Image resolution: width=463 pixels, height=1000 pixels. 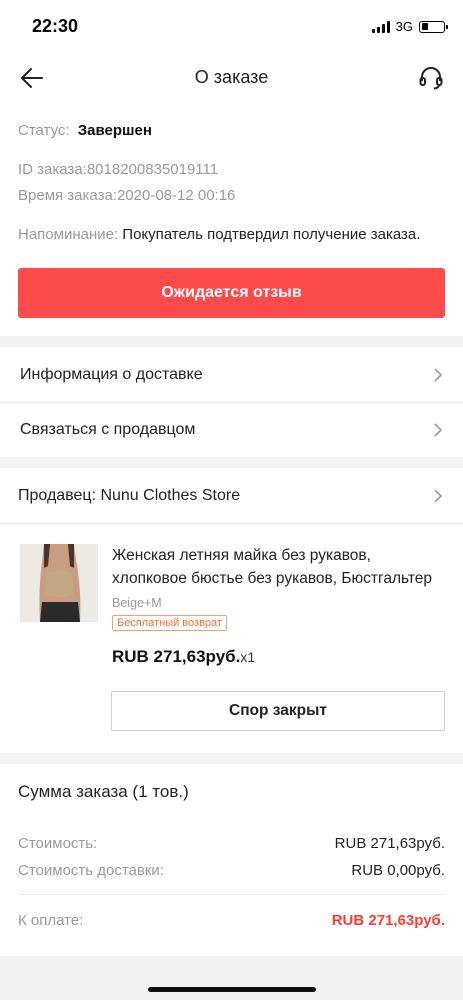 What do you see at coordinates (404, 26) in the screenshot?
I see `network-label: 3G` at bounding box center [404, 26].